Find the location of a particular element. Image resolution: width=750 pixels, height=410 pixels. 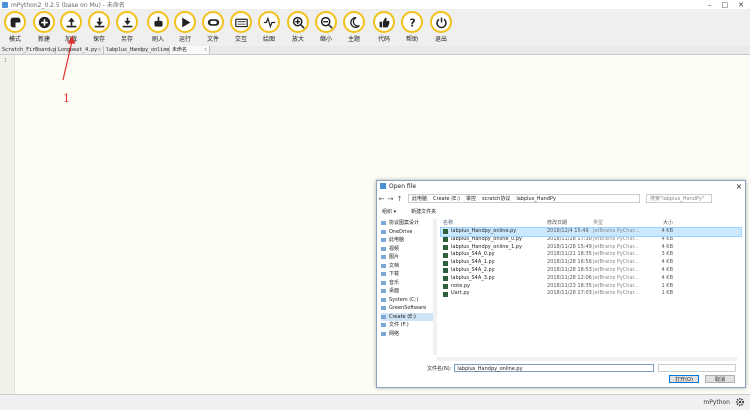

forward-arrow-icon: → is located at coordinates (390, 199).